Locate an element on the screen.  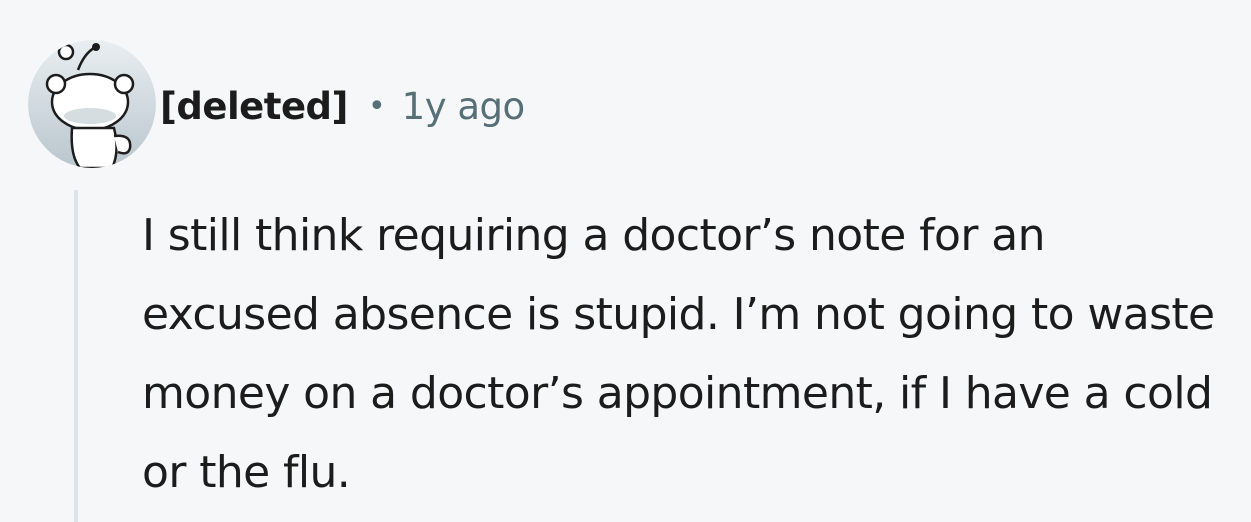
comment-meta: [deleted] • 1y ago is located at coordinates (342, 106).